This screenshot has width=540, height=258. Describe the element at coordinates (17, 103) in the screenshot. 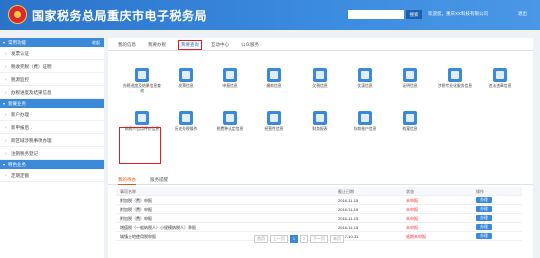

I see `section-title: 套餐业务` at that location.